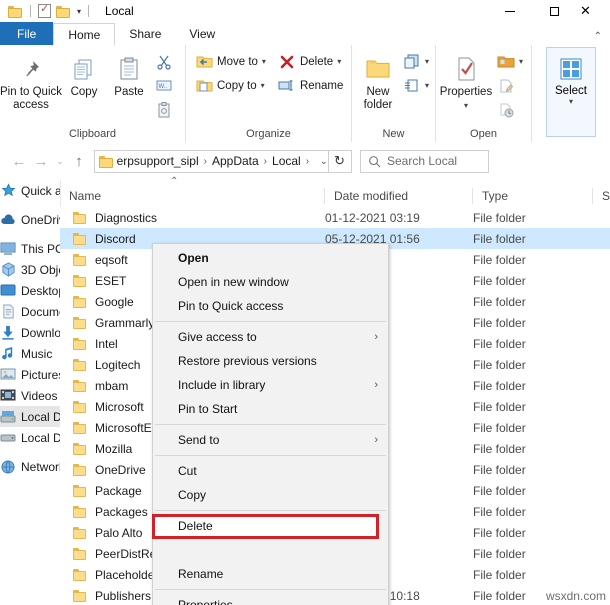 The height and width of the screenshot is (605, 610). What do you see at coordinates (37, 353) in the screenshot?
I see `sidebar-item-label: Music` at bounding box center [37, 353].